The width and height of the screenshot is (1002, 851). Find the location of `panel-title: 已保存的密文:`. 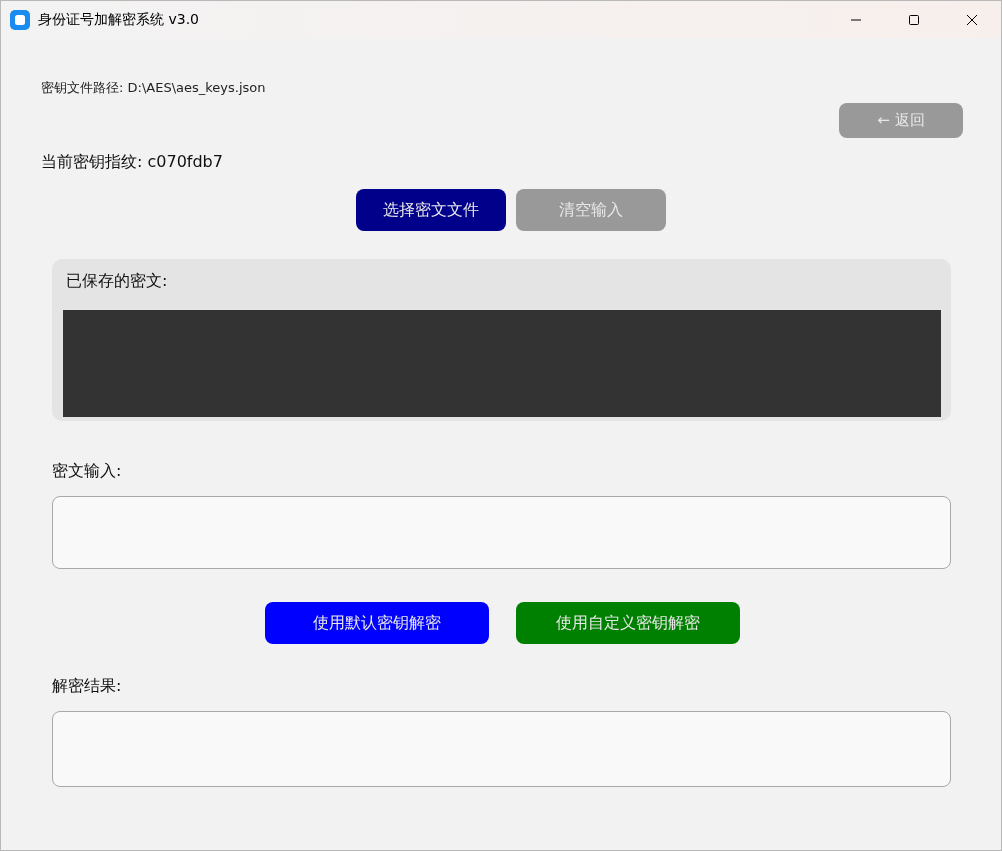

panel-title: 已保存的密文: is located at coordinates (117, 281).